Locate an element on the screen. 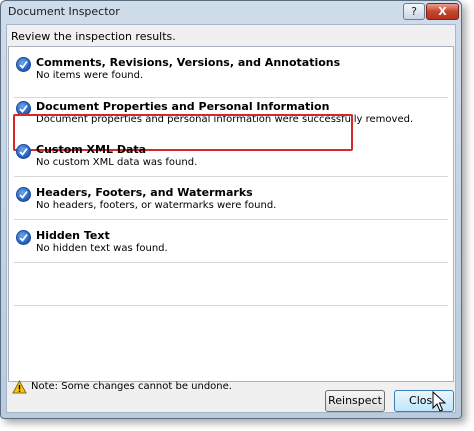 Image resolution: width=474 pixels, height=431 pixels. window-title: Document Inspector is located at coordinates (64, 11).